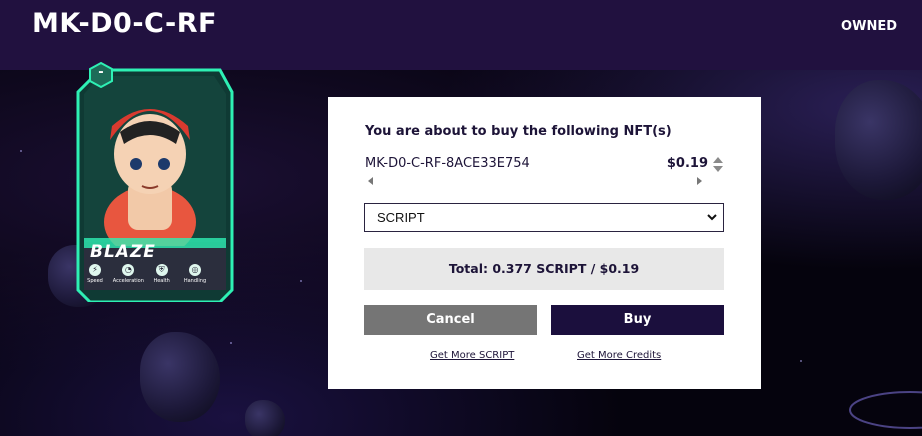  I want to click on page-title: MK-D0-C-RF, so click(124, 23).